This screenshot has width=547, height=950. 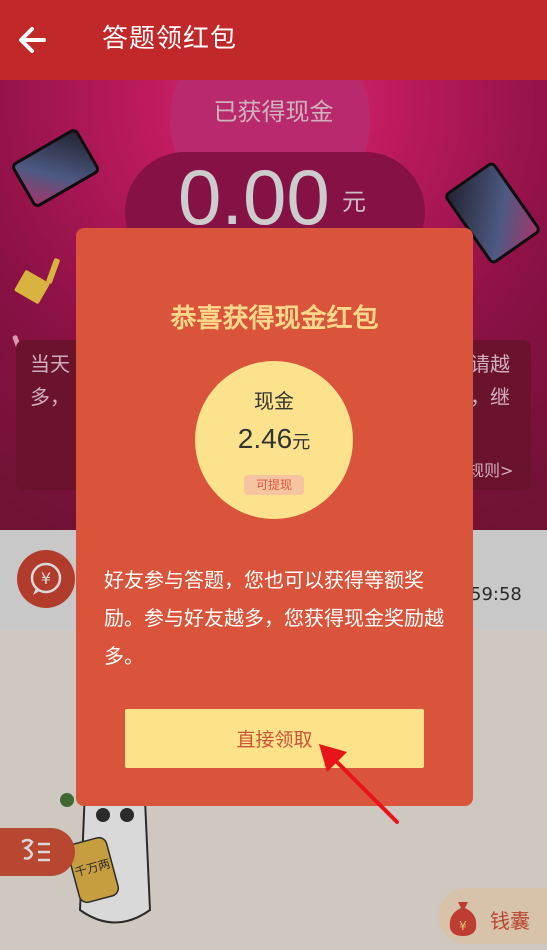 What do you see at coordinates (273, 40) in the screenshot?
I see `app-header: 答题领红包` at bounding box center [273, 40].